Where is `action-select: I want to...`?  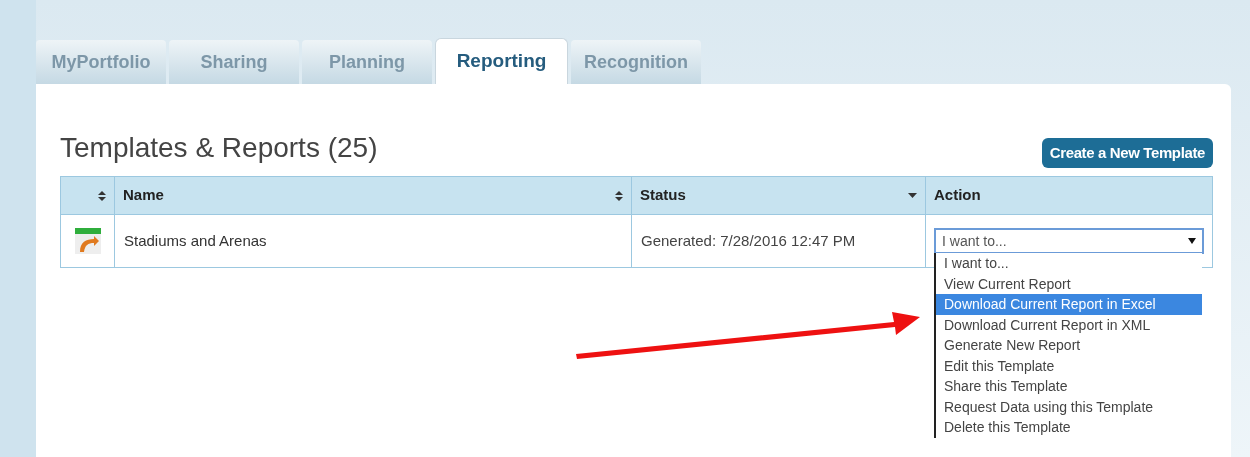 action-select: I want to... is located at coordinates (1069, 241).